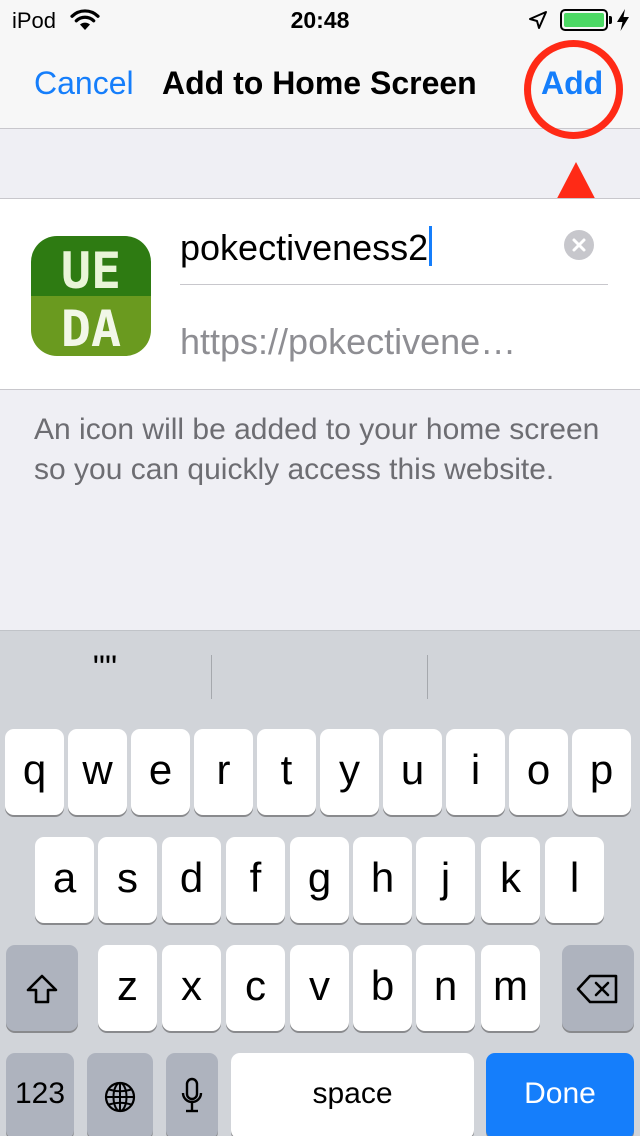 This screenshot has width=640, height=1136. What do you see at coordinates (255, 880) in the screenshot?
I see `key-f: f` at bounding box center [255, 880].